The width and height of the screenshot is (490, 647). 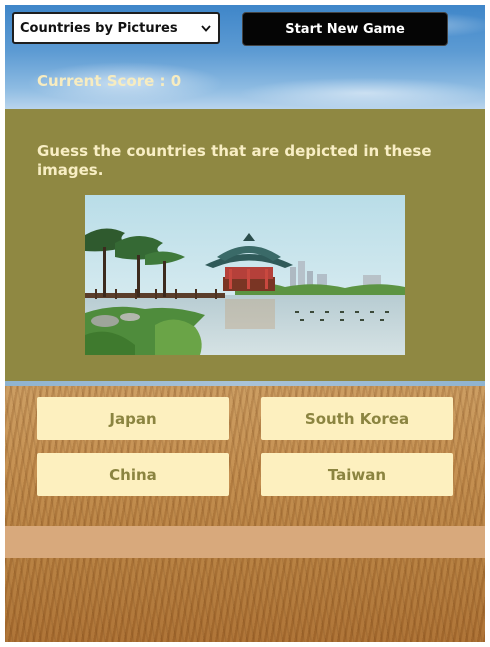 I want to click on chevron-down-icon, so click(x=206, y=28).